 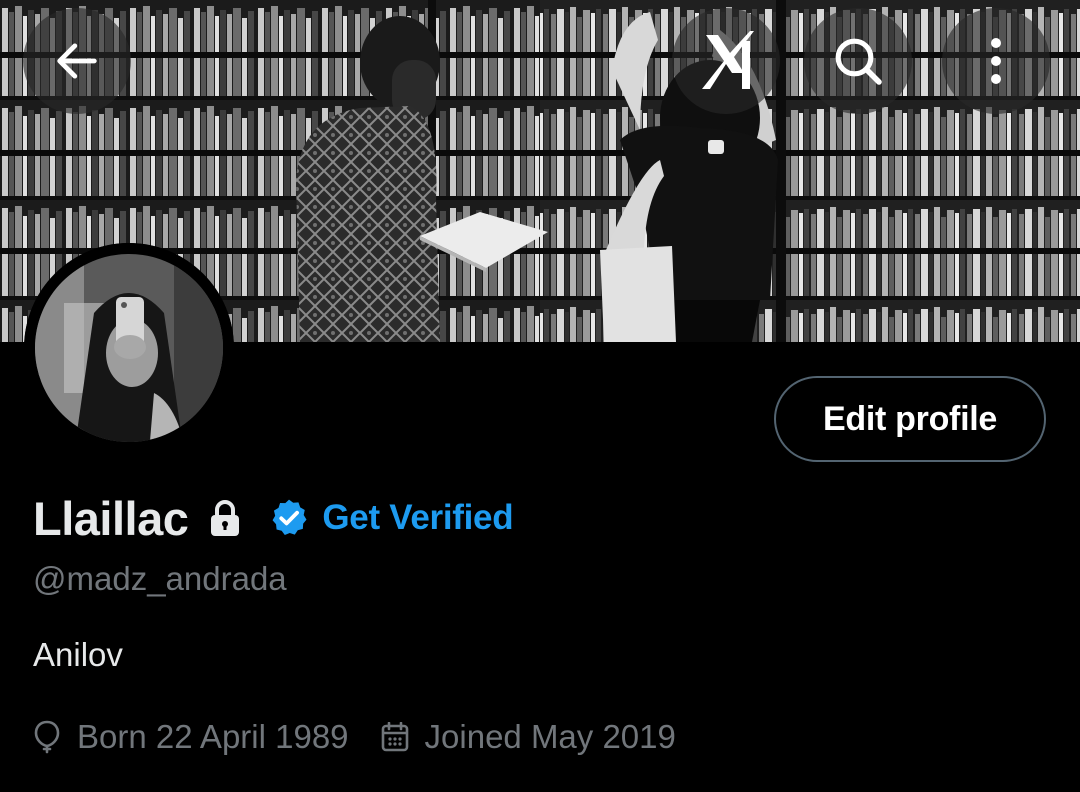 I want to click on arrow-left-icon, so click(x=77, y=61).